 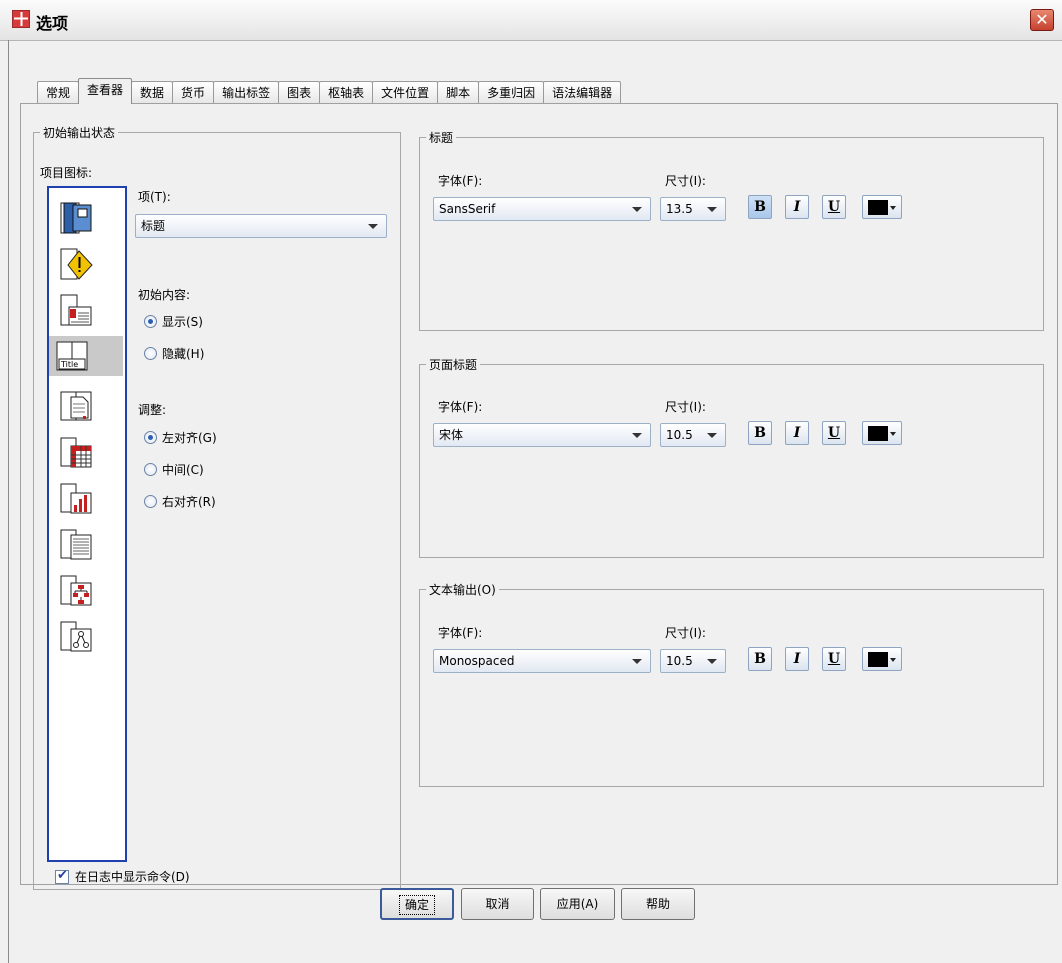 I want to click on item-icons-list: Title, so click(x=87, y=524).